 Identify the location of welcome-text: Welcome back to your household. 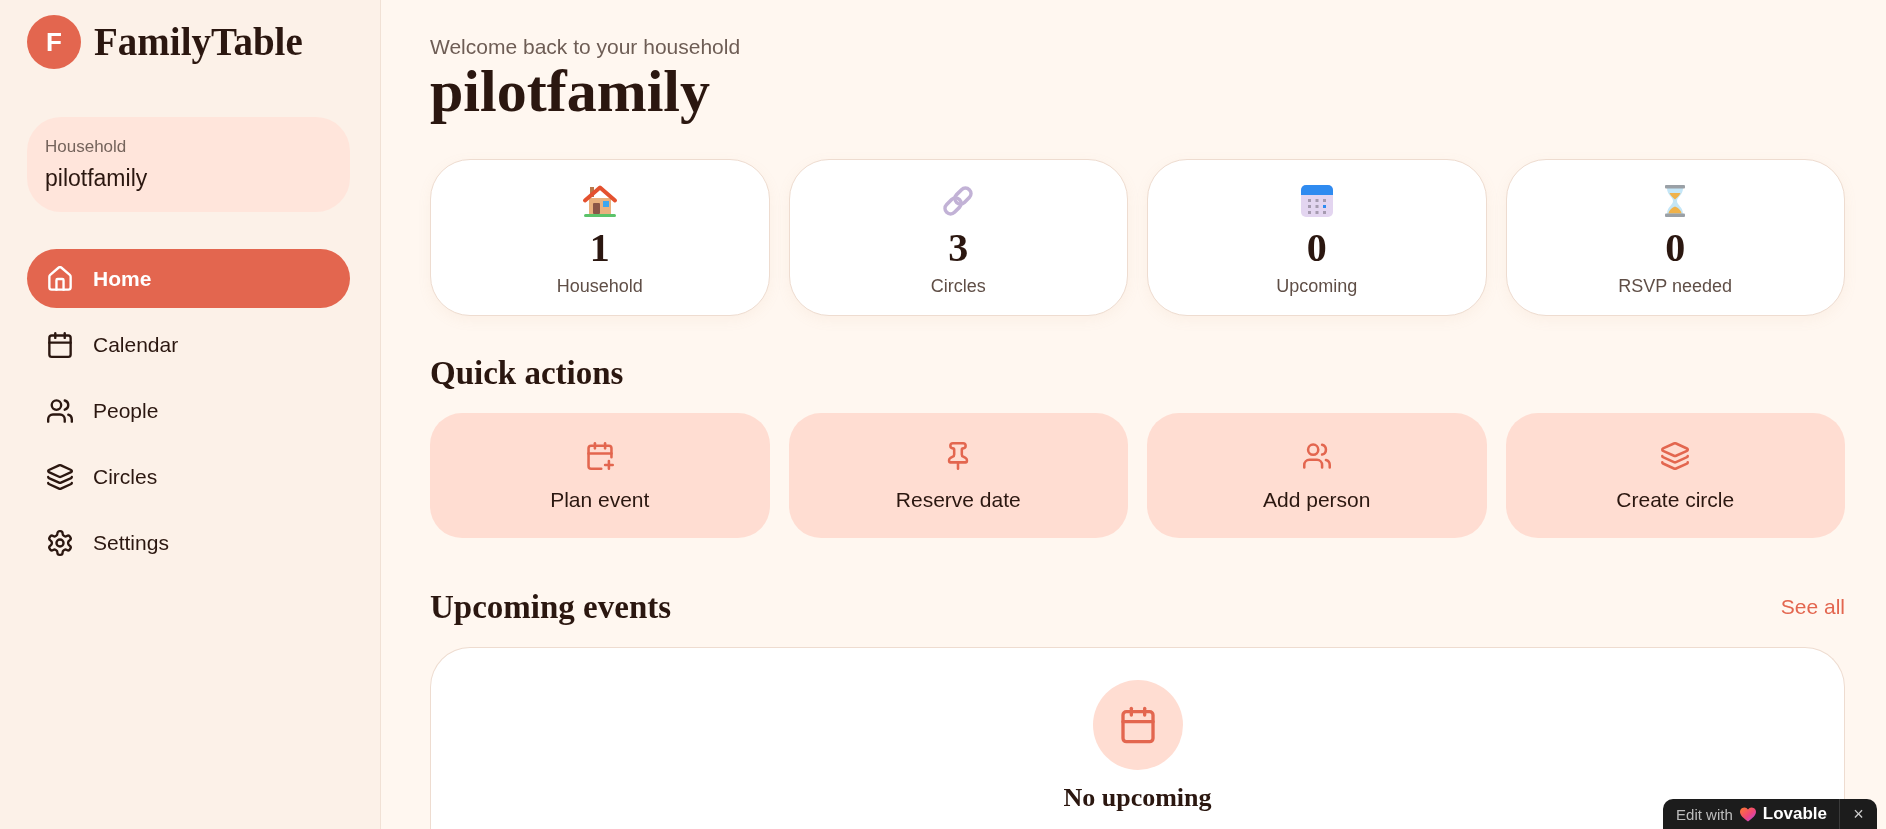
(586, 47).